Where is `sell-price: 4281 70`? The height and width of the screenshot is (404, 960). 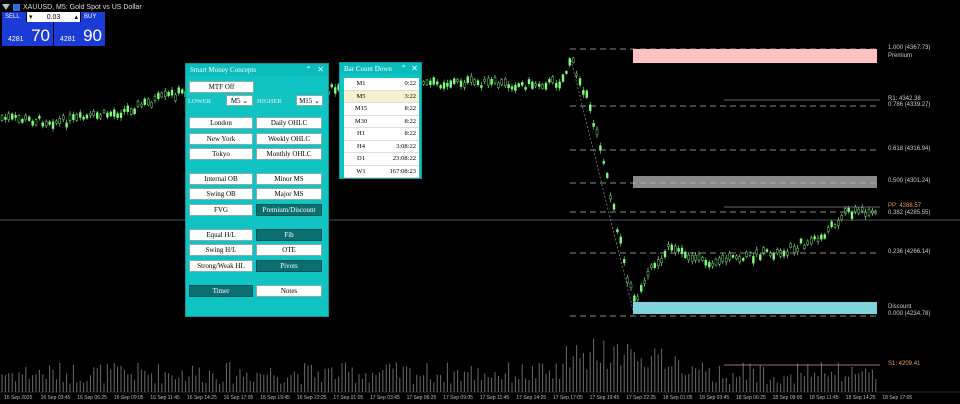
sell-price: 4281 70 is located at coordinates (27, 34).